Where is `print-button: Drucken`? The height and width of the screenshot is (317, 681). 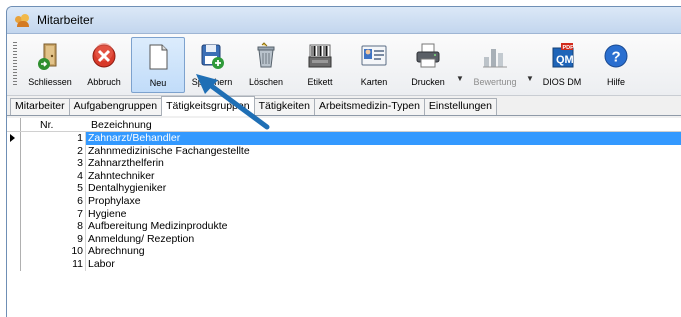 print-button: Drucken is located at coordinates (428, 65).